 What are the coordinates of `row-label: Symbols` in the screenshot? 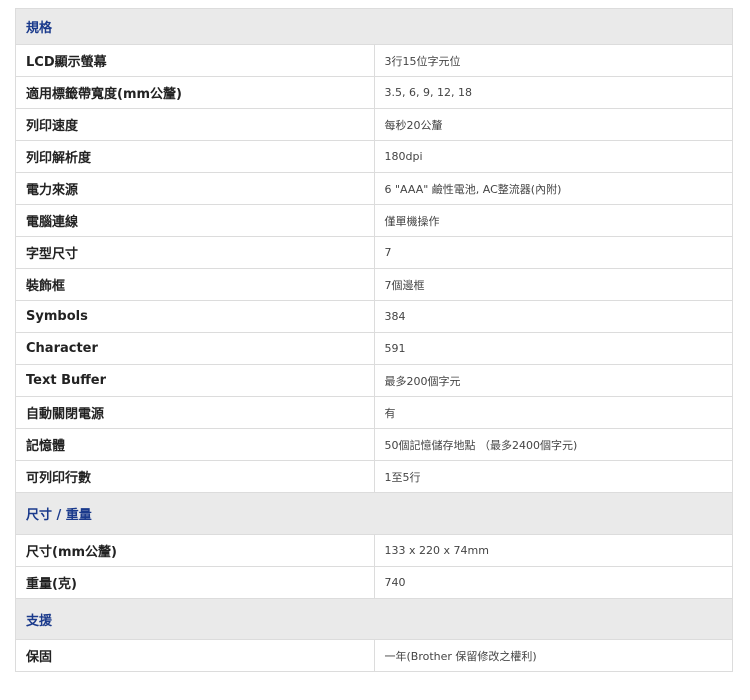 It's located at (195, 316).